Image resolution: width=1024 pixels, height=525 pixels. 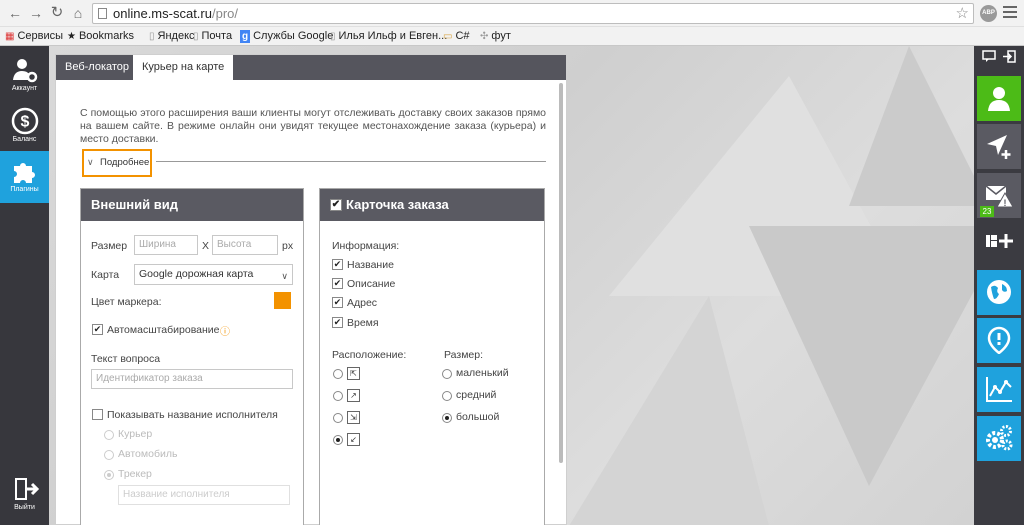 What do you see at coordinates (286, 36) in the screenshot?
I see `bookmark-google-services: g Службы Google` at bounding box center [286, 36].